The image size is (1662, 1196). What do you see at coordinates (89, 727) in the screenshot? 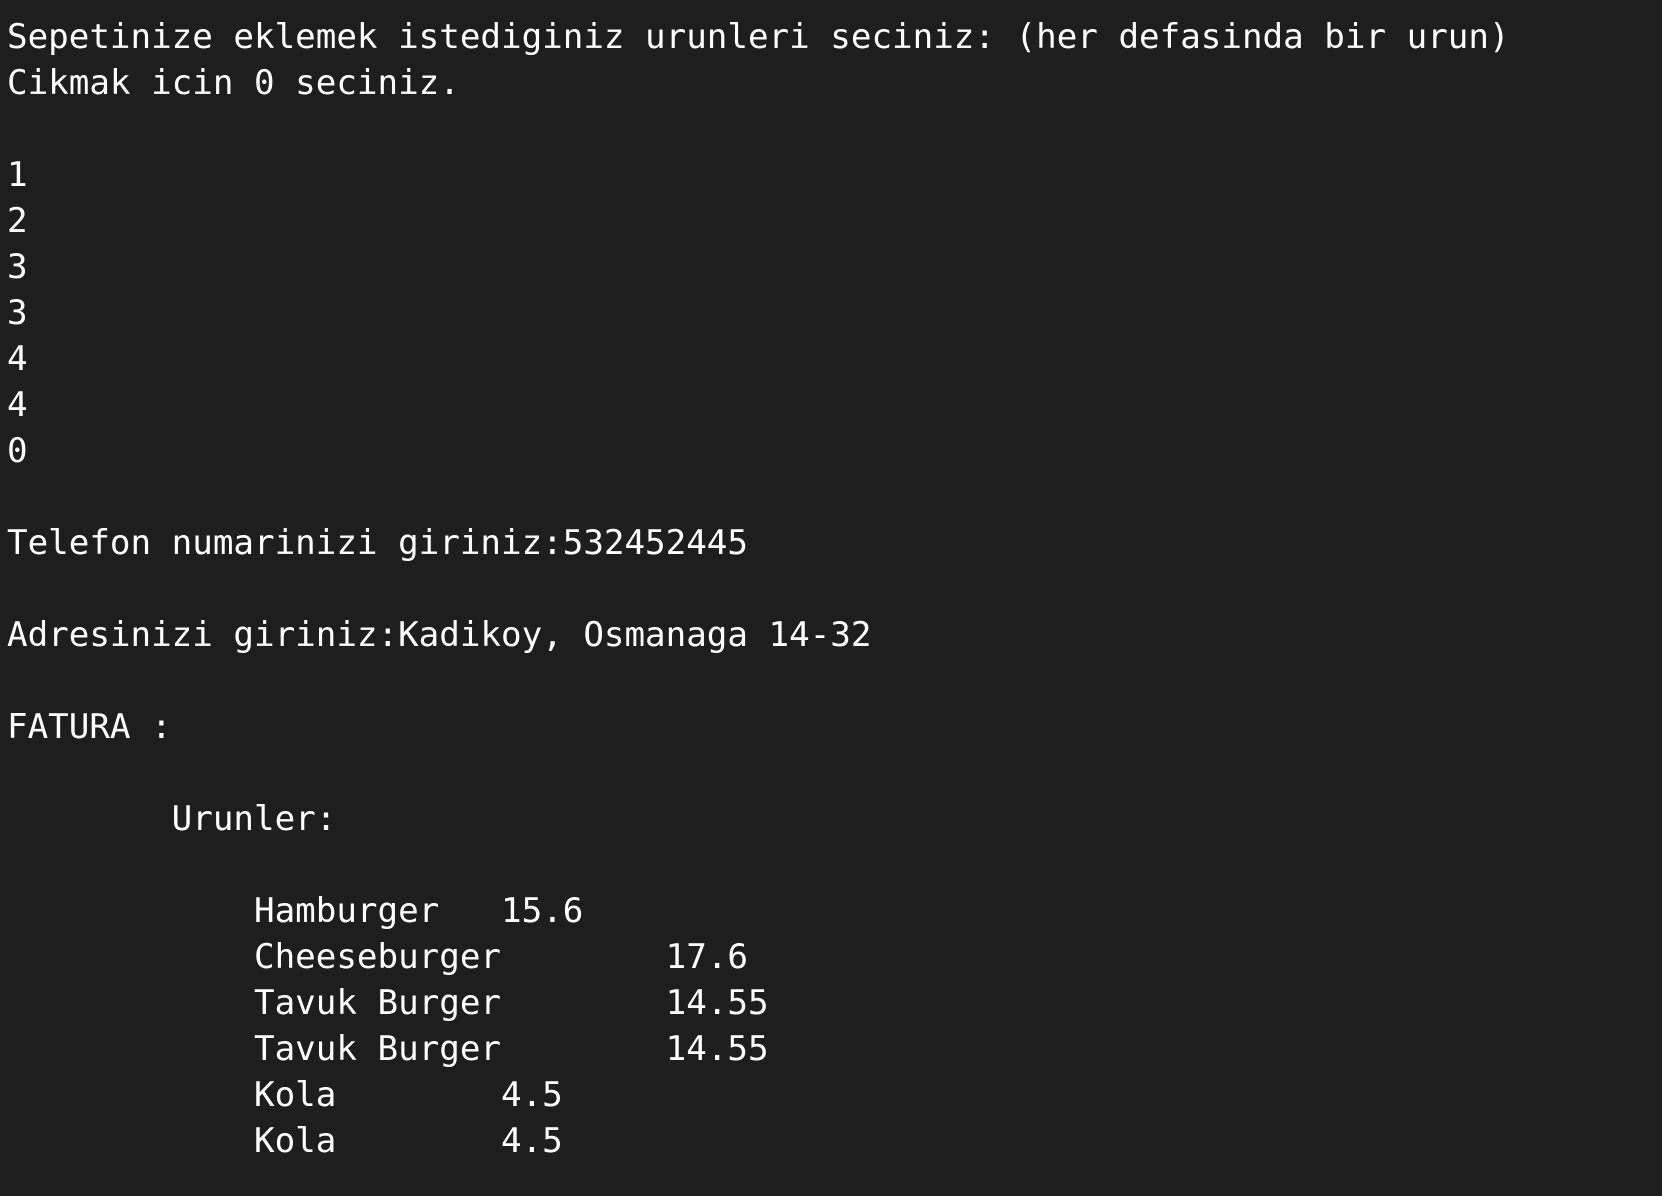
I see `invoice-heading: FATURA :` at bounding box center [89, 727].